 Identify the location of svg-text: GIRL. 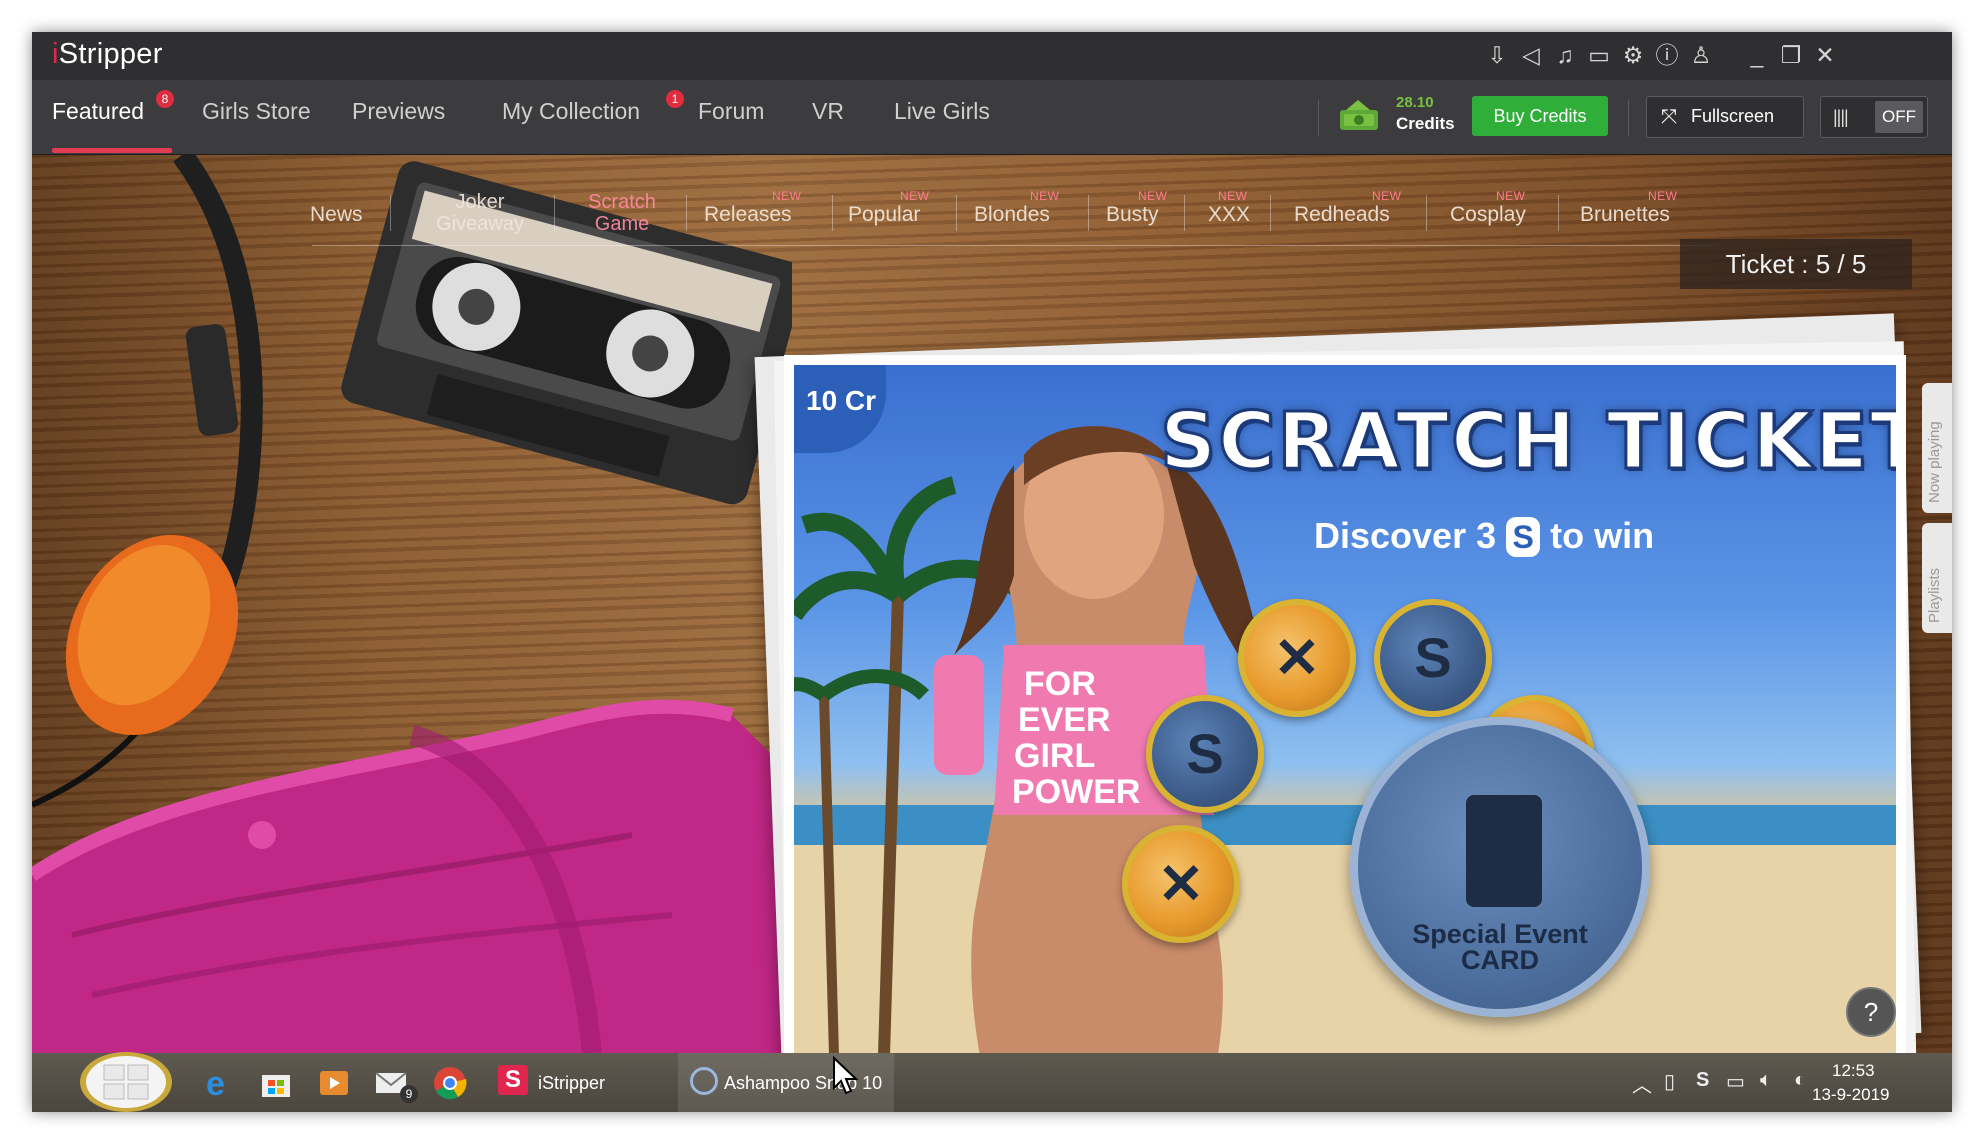
(1054, 756).